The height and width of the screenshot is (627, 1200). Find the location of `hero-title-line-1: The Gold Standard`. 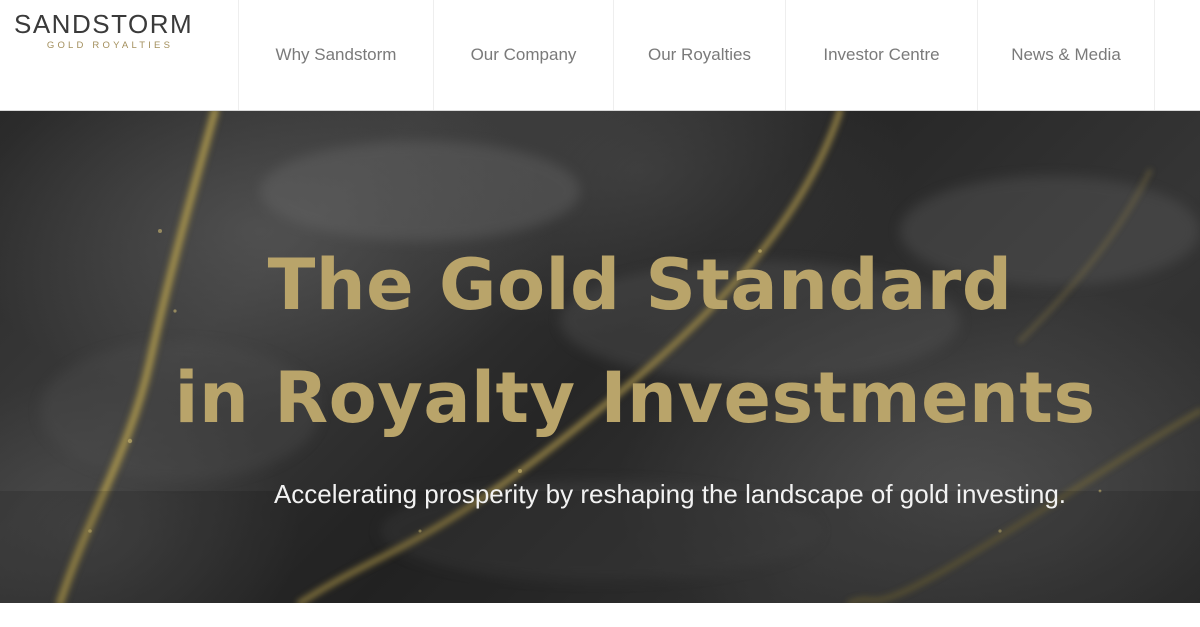

hero-title-line-1: The Gold Standard is located at coordinates (640, 285).